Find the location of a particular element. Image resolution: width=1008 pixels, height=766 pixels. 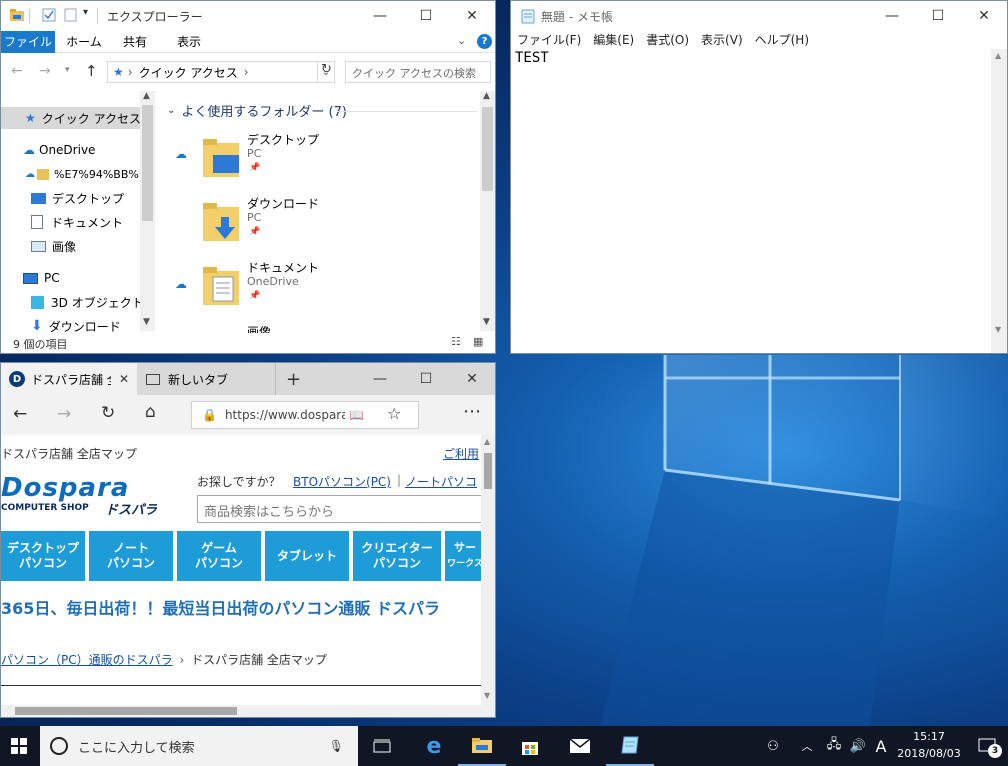

tab-dospara: D ドスパラ店舗 全 ✕ is located at coordinates (69, 379).